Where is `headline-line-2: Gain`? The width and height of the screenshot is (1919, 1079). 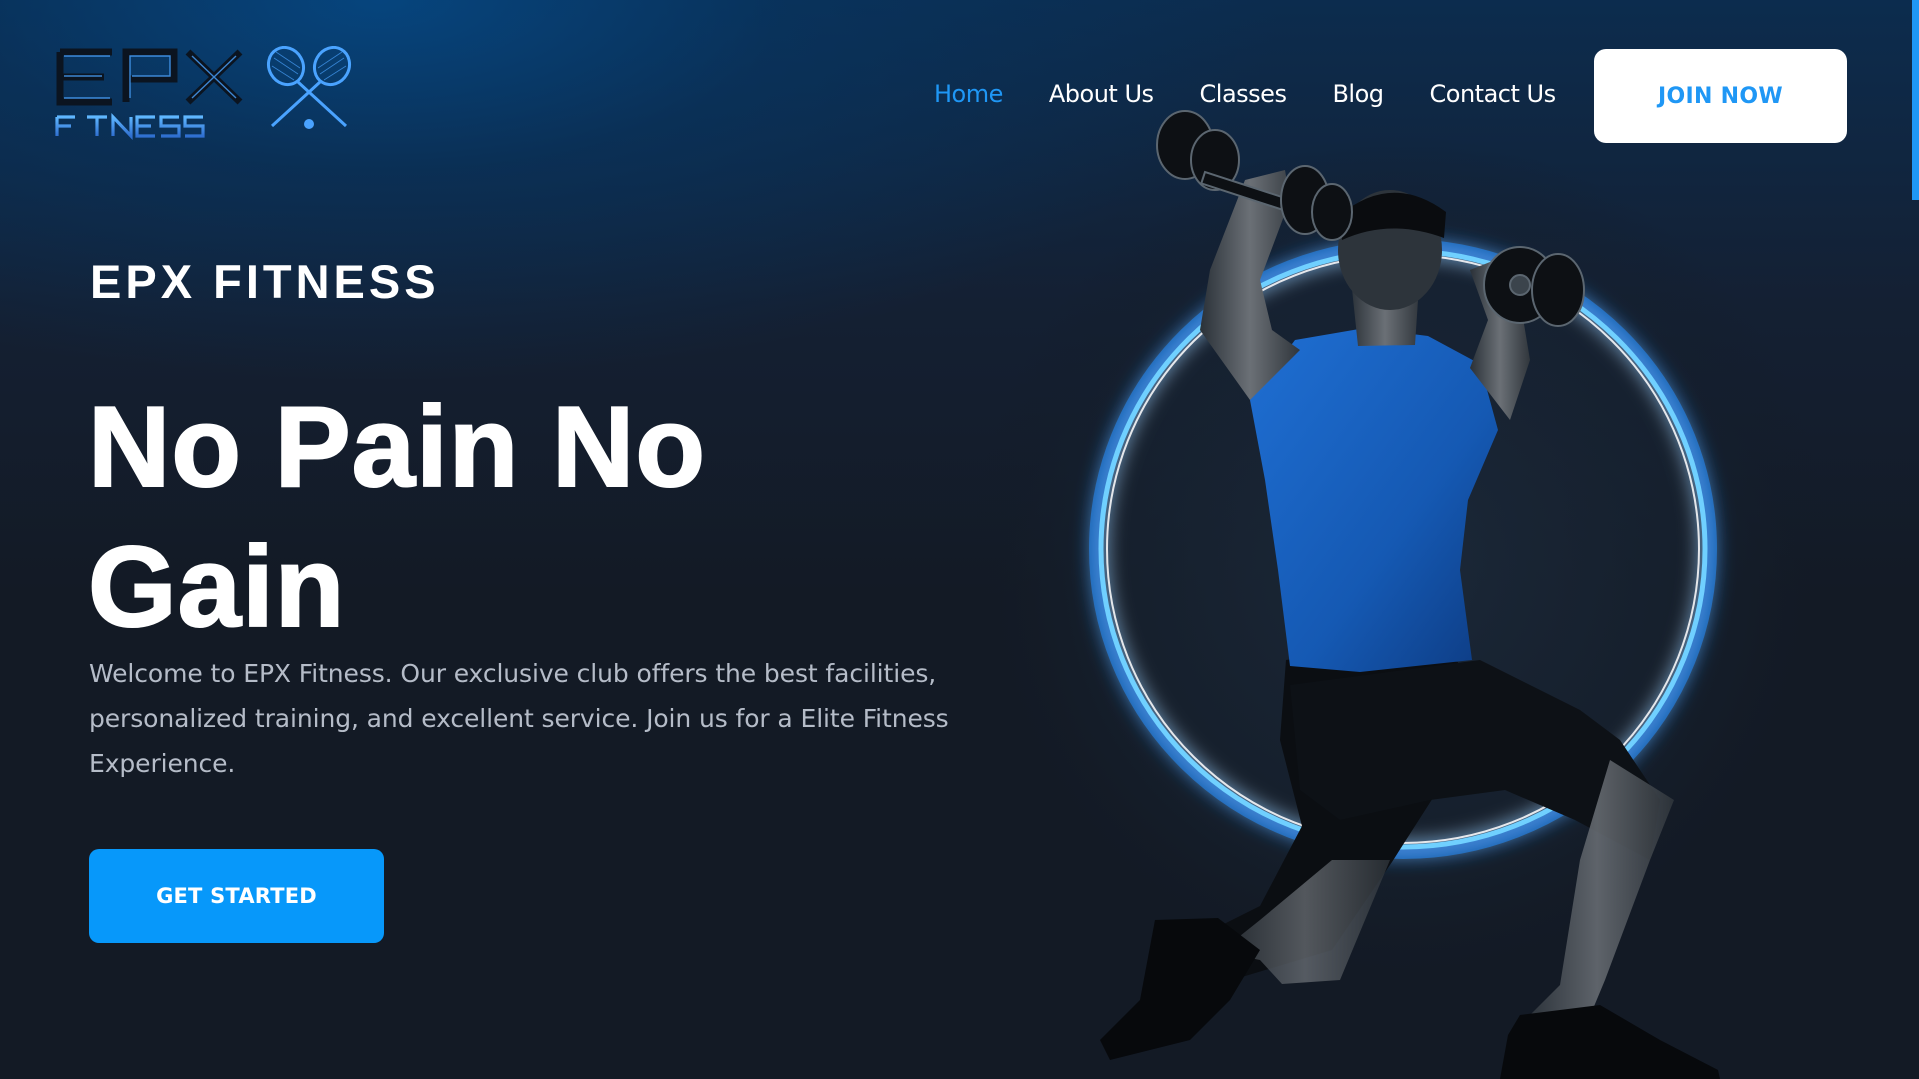 headline-line-2: Gain is located at coordinates (216, 587).